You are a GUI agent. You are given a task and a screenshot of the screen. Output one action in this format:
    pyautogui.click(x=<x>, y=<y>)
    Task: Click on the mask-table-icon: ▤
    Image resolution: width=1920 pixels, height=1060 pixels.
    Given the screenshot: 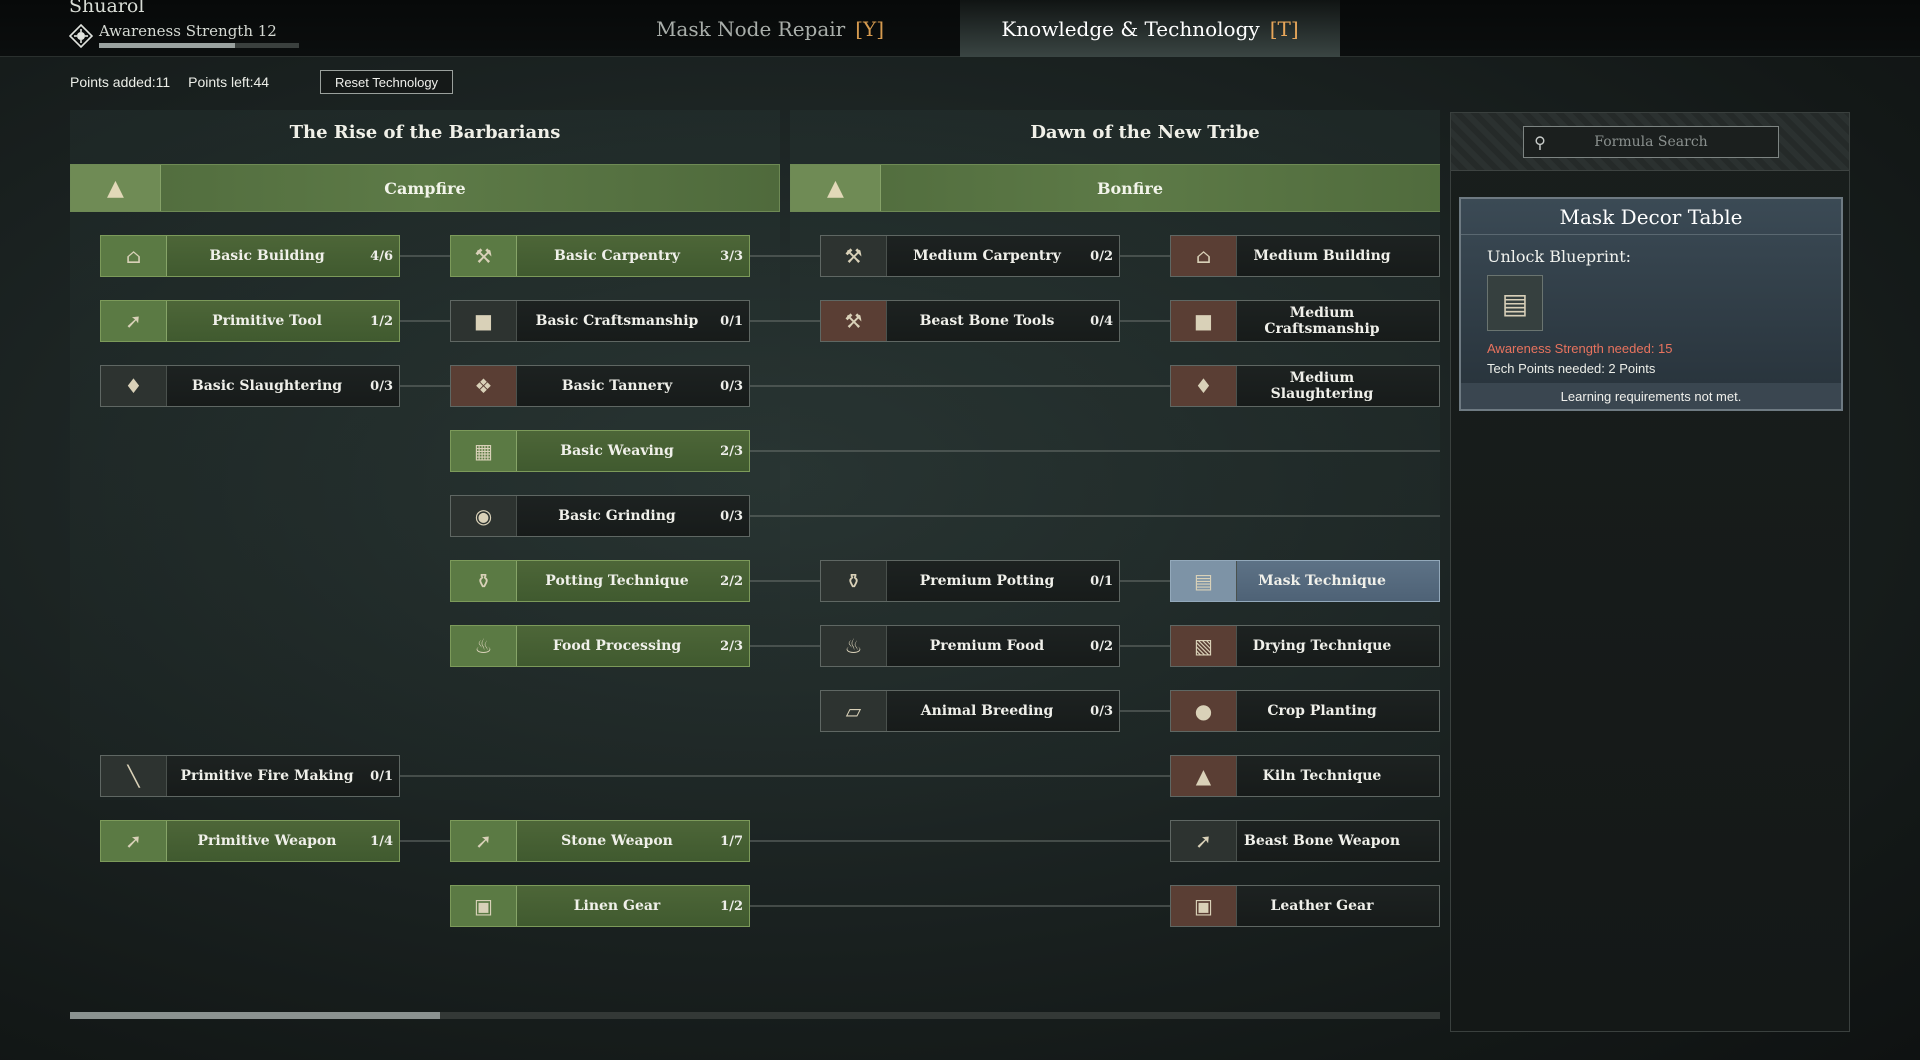 What is the action you would take?
    pyautogui.click(x=1204, y=581)
    